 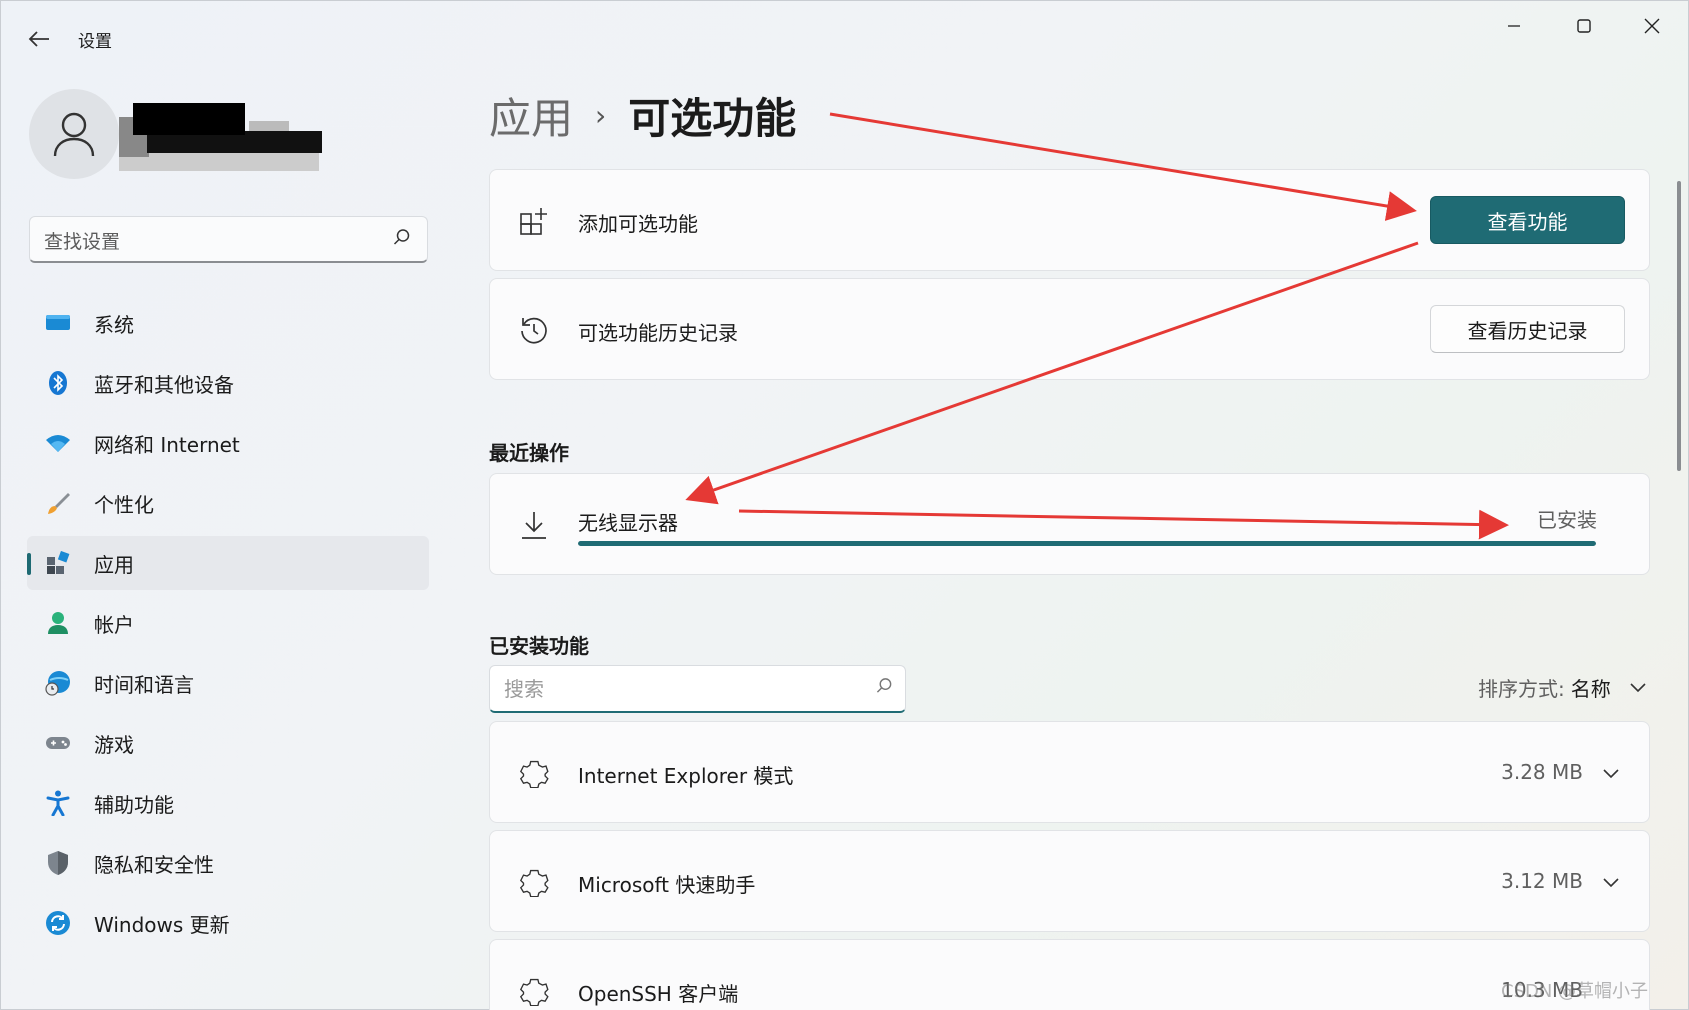 I want to click on minimize-icon, so click(x=1514, y=26).